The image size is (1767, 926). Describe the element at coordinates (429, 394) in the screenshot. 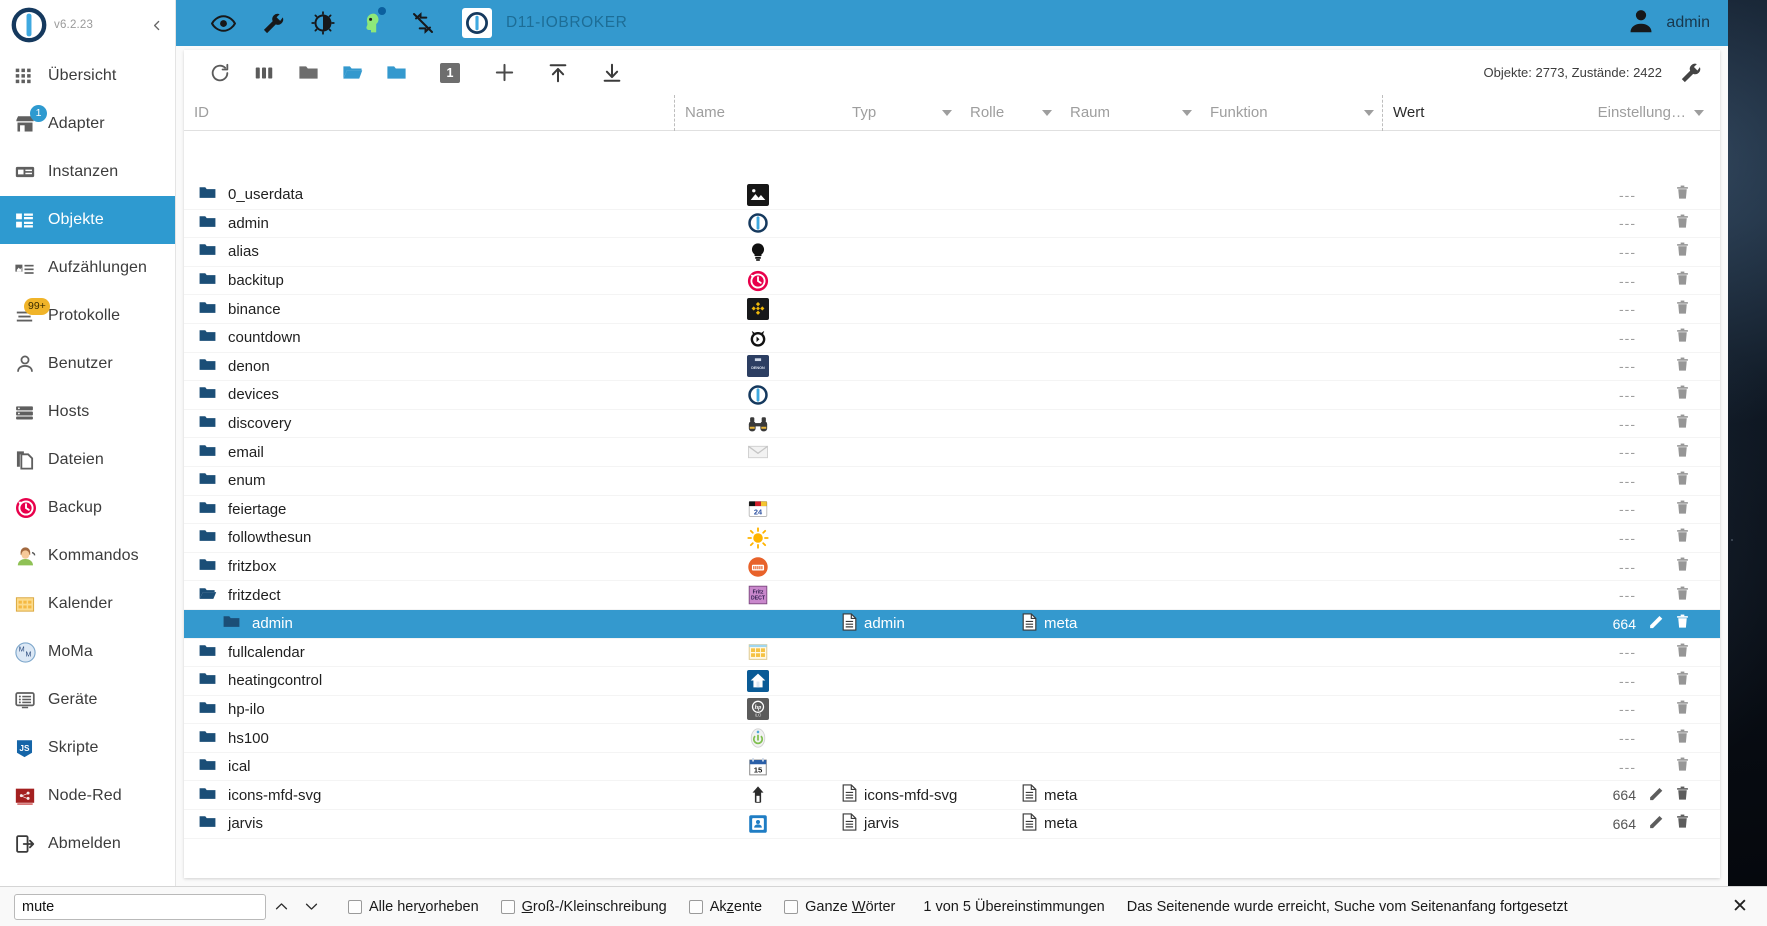

I see `row-id-cell: devices` at that location.